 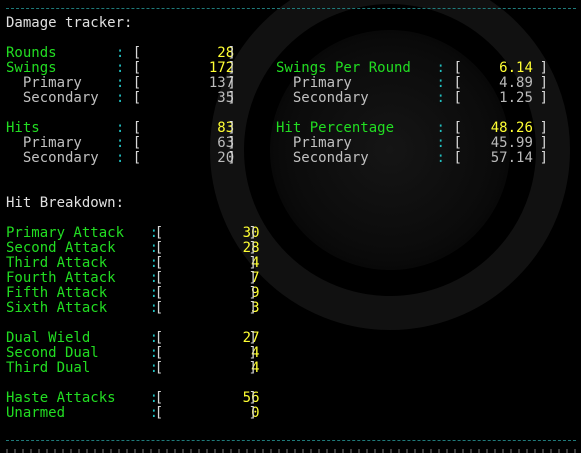 What do you see at coordinates (511, 158) in the screenshot?
I see `stat-value: 57.14` at bounding box center [511, 158].